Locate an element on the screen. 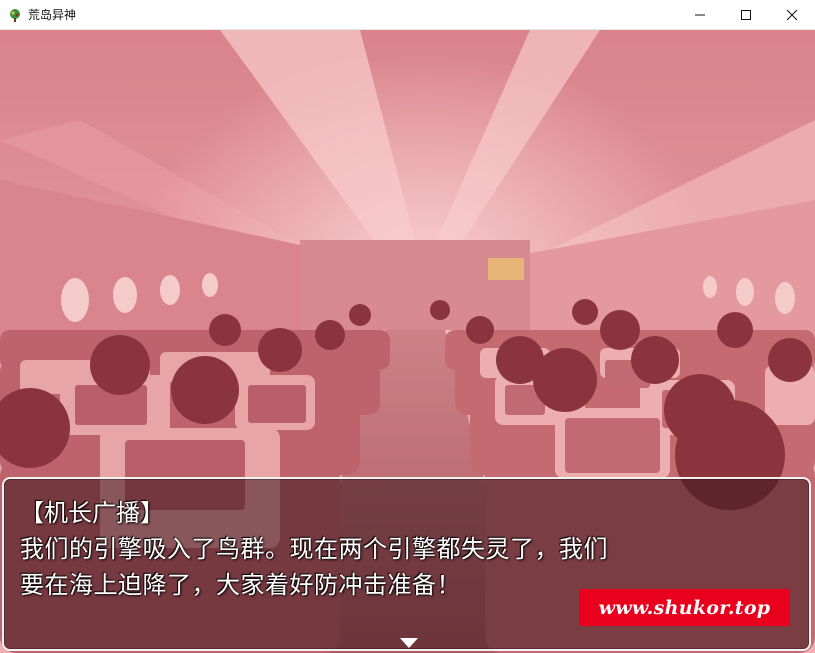 The image size is (815, 653). window-title: 荒岛异神 is located at coordinates (52, 15).